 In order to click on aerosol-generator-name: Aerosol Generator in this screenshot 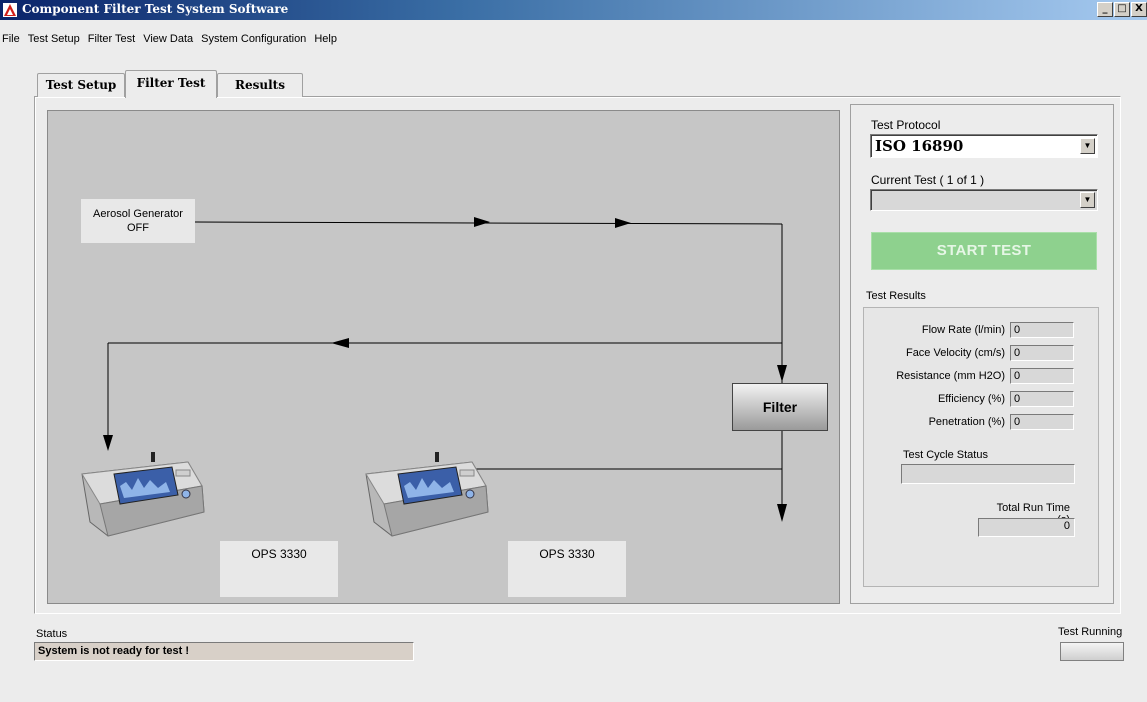, I will do `click(138, 214)`.